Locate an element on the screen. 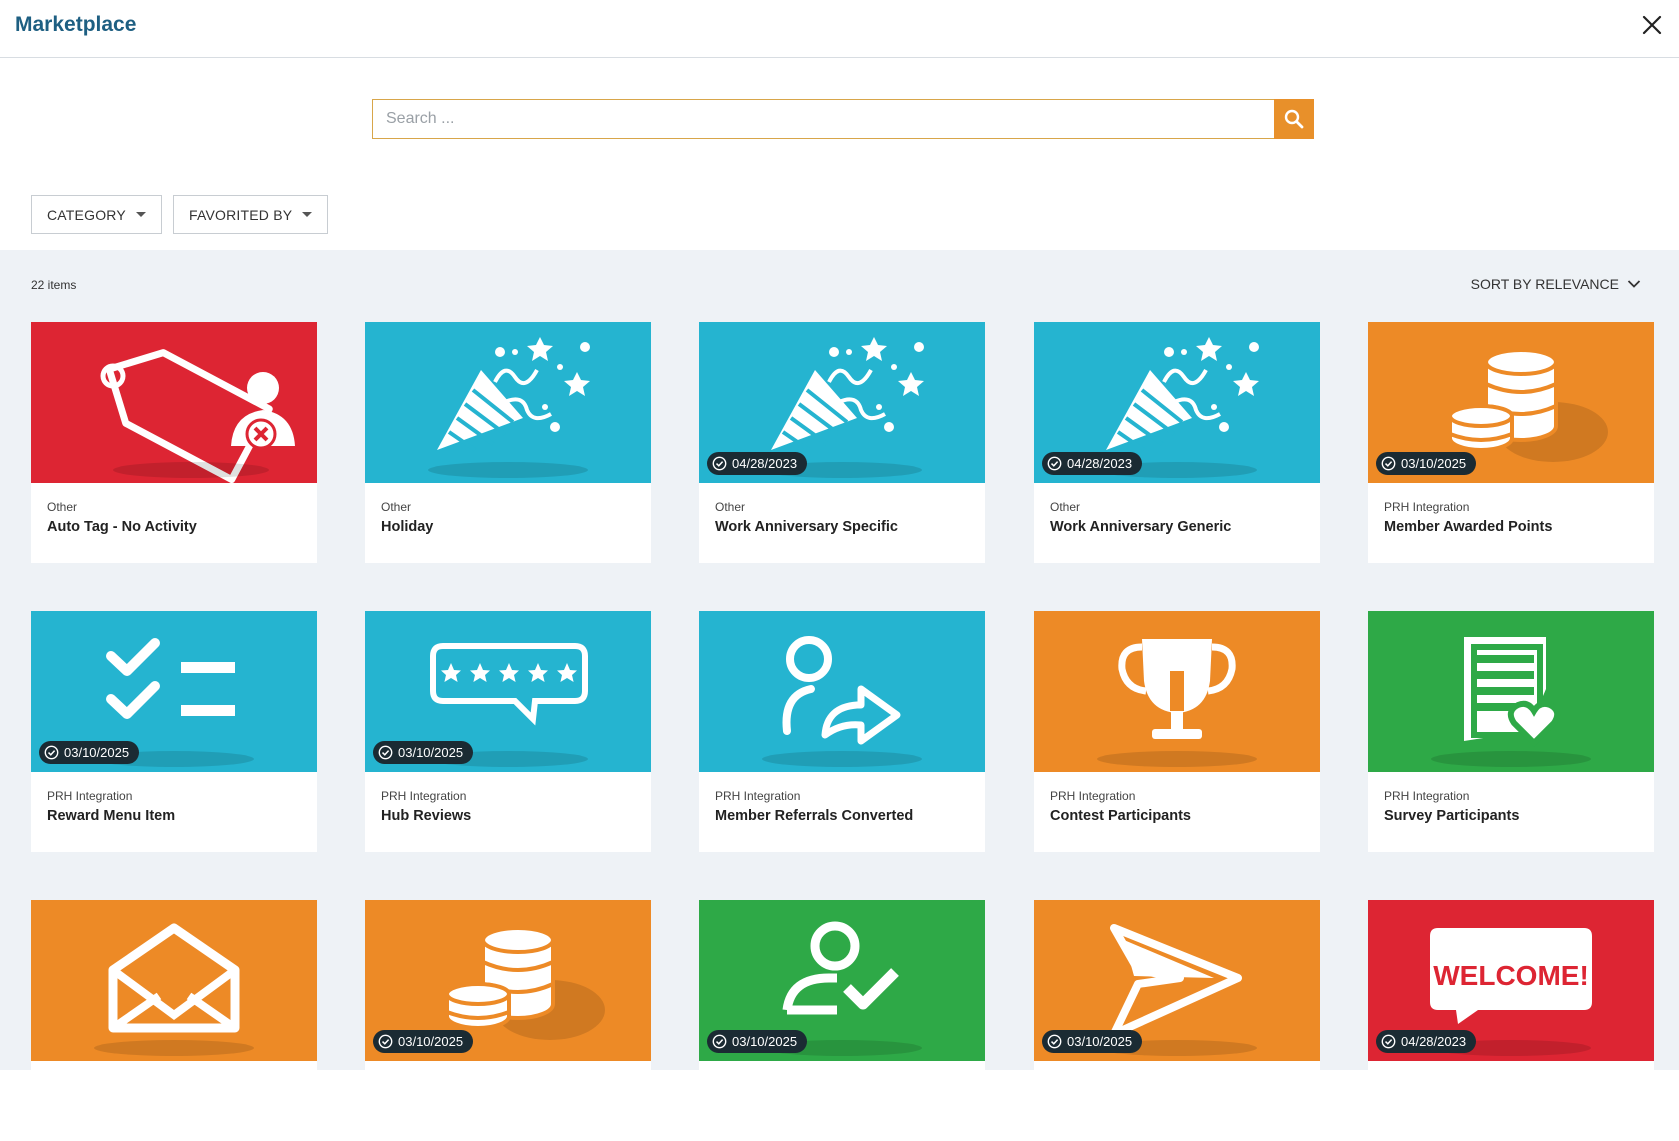 This screenshot has height=1141, width=1679. page-title: Marketplace is located at coordinates (76, 24).